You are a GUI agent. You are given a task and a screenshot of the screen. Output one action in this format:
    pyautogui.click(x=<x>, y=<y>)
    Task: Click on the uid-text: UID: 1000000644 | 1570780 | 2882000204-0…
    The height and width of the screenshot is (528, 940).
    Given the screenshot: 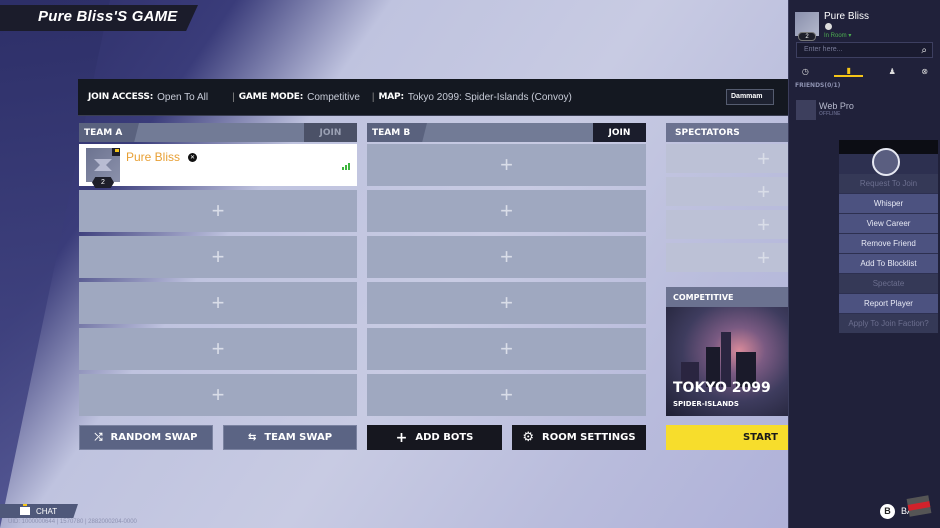 What is the action you would take?
    pyautogui.click(x=72, y=522)
    